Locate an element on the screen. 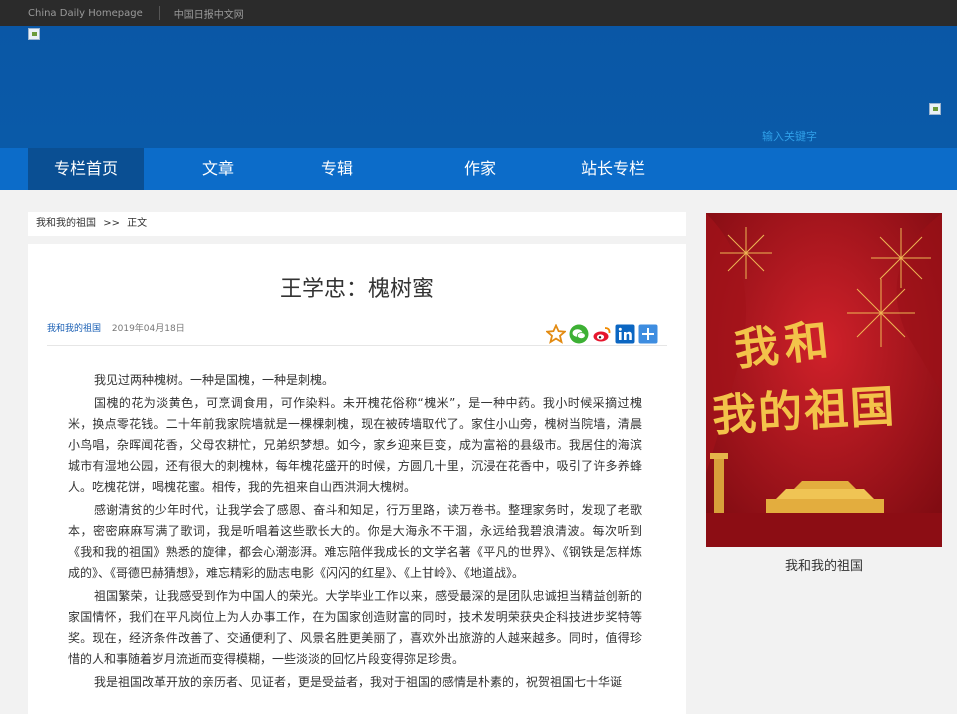  nav-item-albums: 专辑 is located at coordinates (337, 169).